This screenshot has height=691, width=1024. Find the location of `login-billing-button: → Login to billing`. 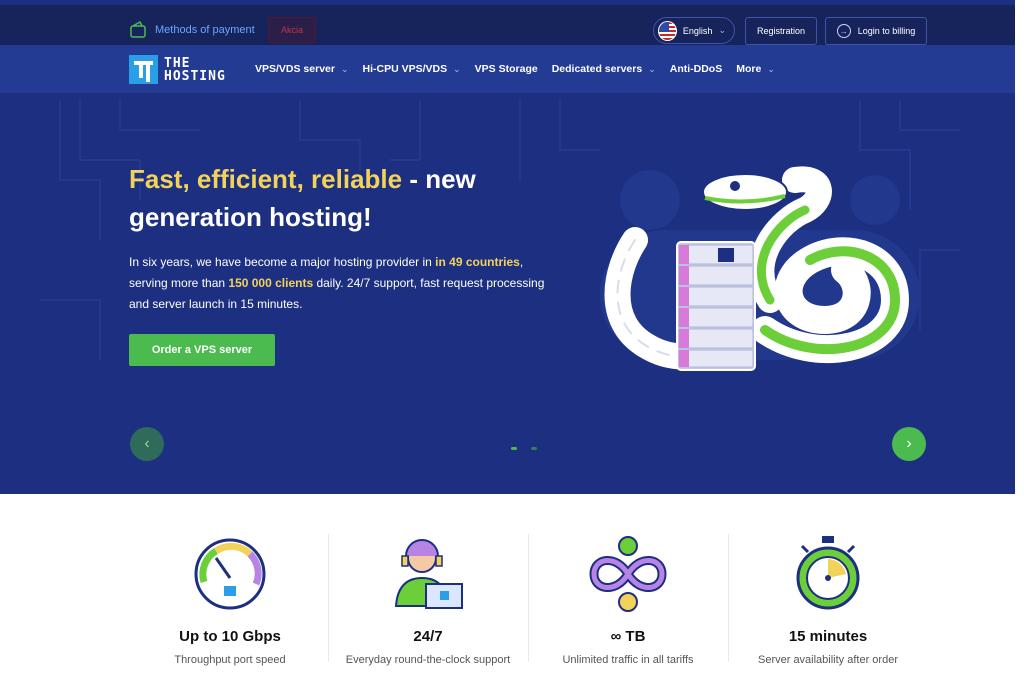

login-billing-button: → Login to billing is located at coordinates (876, 31).